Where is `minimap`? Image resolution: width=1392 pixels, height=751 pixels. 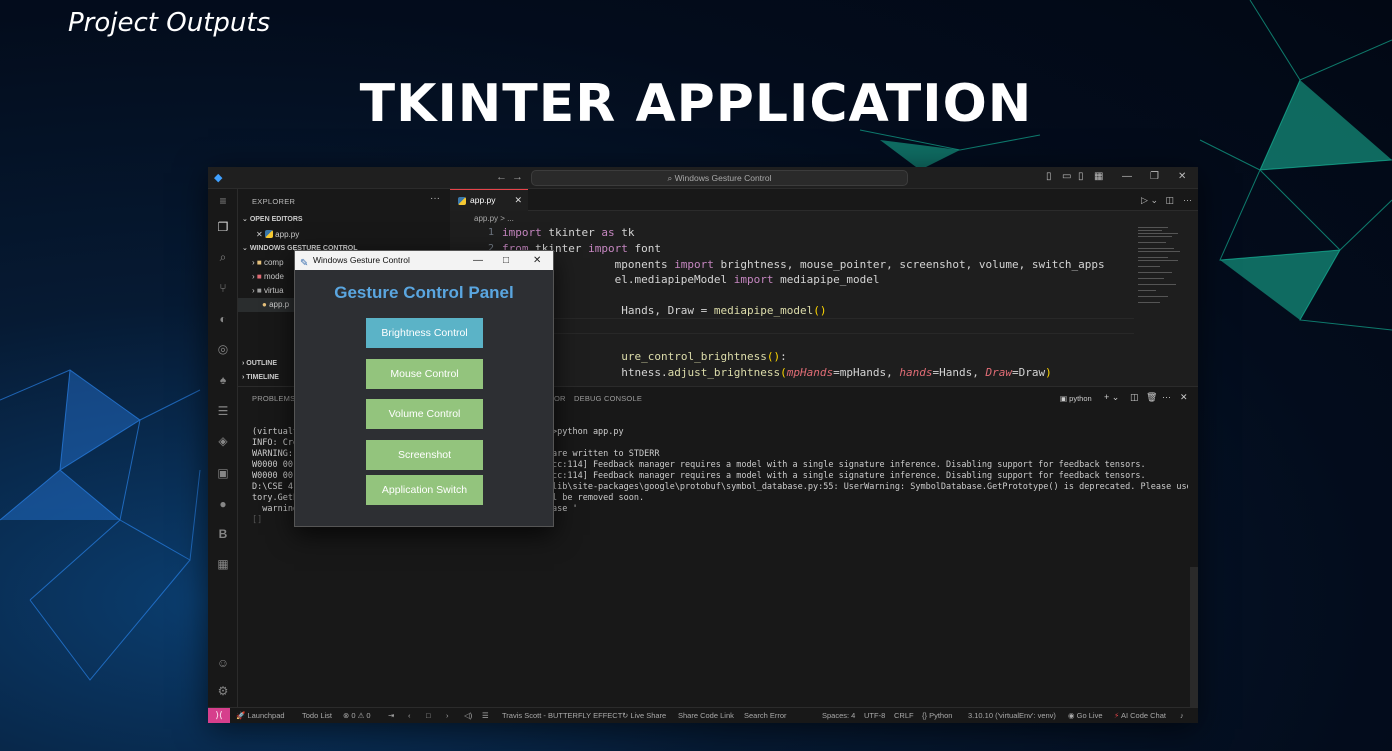
minimap is located at coordinates (1159, 270).